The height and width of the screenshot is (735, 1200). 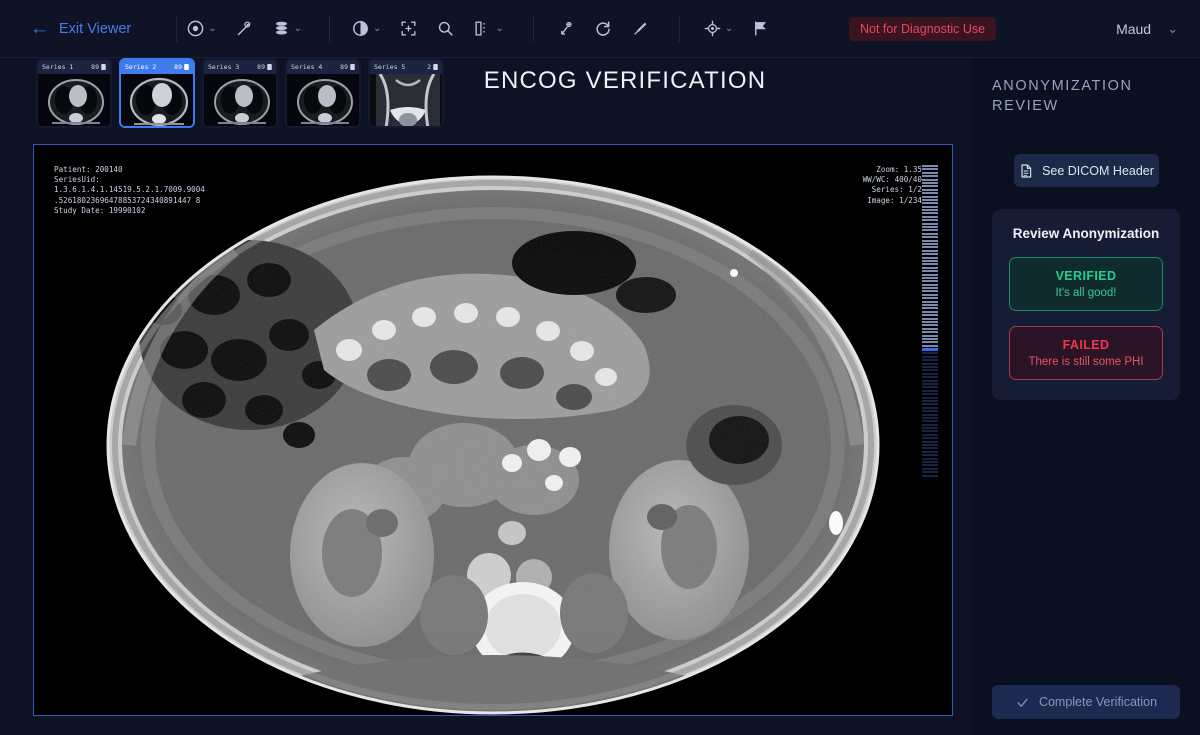 What do you see at coordinates (281, 28) in the screenshot?
I see `stacked-layers-icon` at bounding box center [281, 28].